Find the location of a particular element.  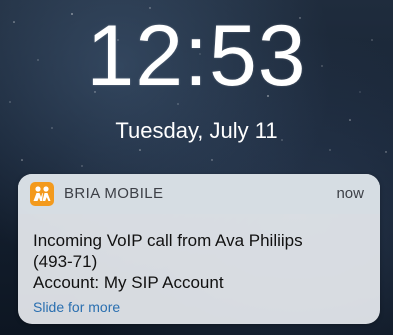

notification-message-line: Account: My SIP Account is located at coordinates (128, 282).